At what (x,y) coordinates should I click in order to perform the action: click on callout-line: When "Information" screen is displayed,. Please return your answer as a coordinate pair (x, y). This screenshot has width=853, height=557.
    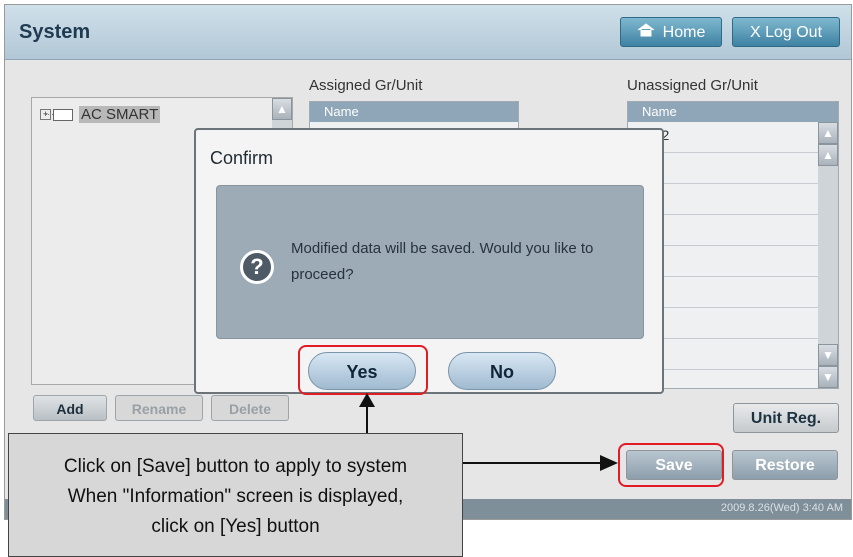
    Looking at the image, I should click on (235, 496).